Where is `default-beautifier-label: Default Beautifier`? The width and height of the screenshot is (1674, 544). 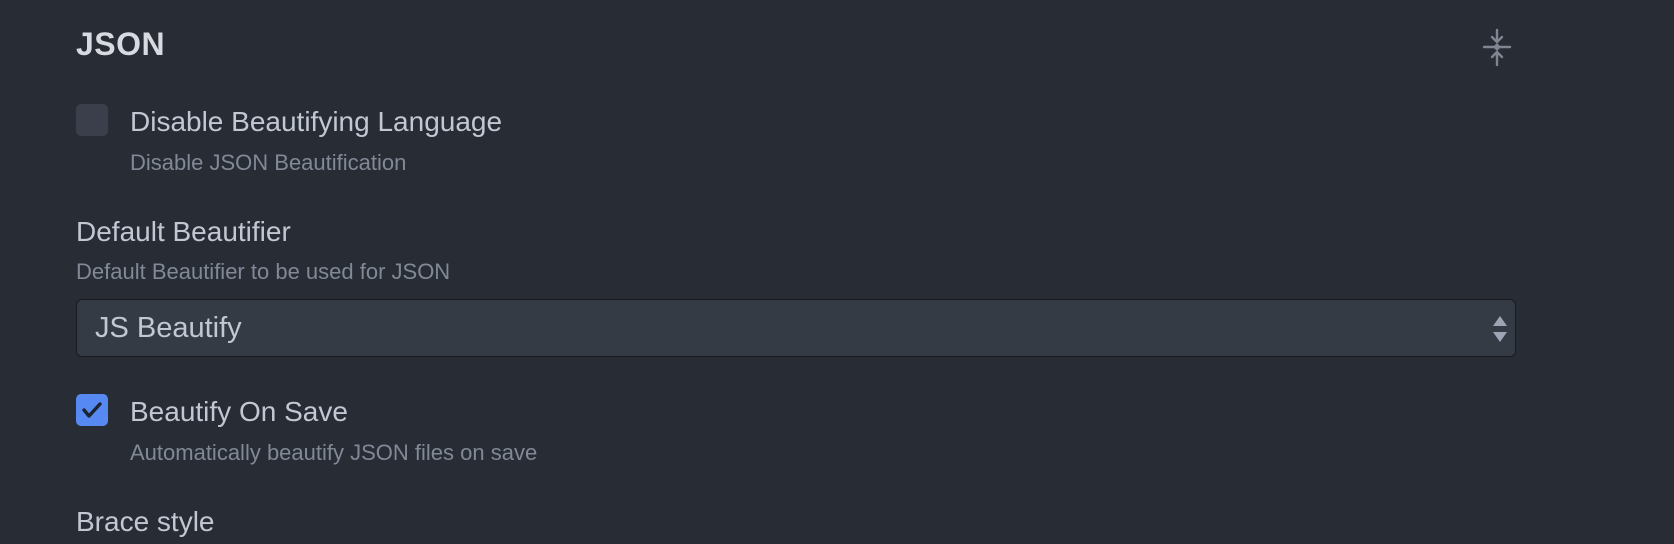
default-beautifier-label: Default Beautifier is located at coordinates (183, 231).